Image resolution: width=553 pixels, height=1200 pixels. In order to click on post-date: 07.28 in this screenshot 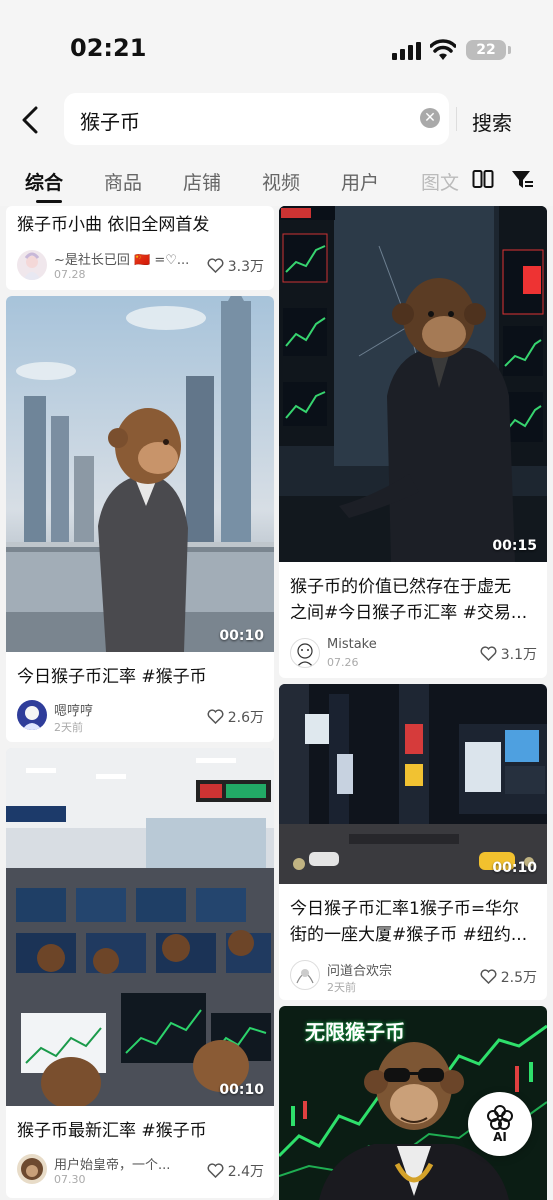, I will do `click(70, 274)`.